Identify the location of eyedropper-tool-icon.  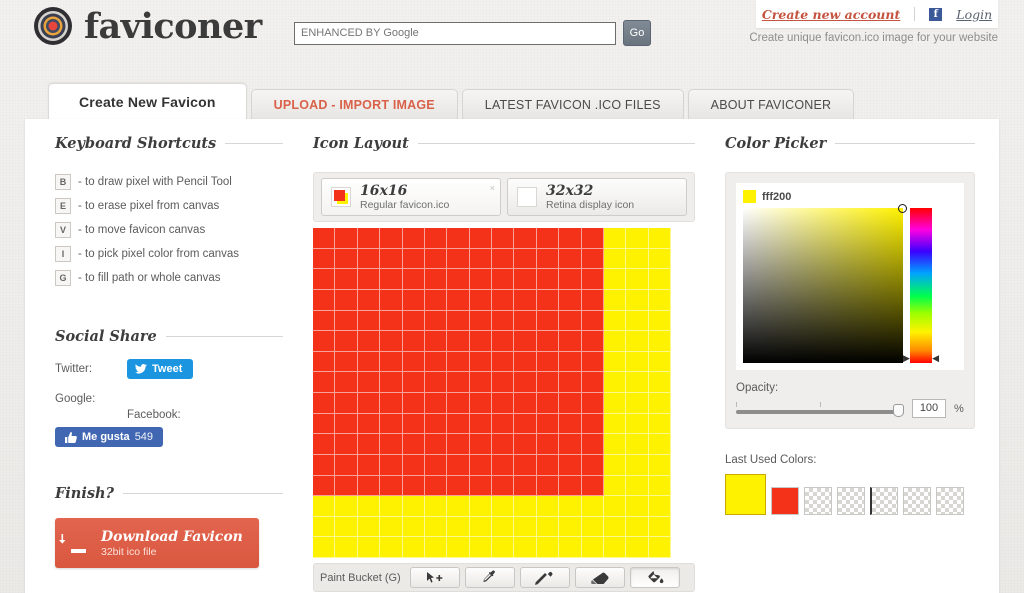
(489, 577).